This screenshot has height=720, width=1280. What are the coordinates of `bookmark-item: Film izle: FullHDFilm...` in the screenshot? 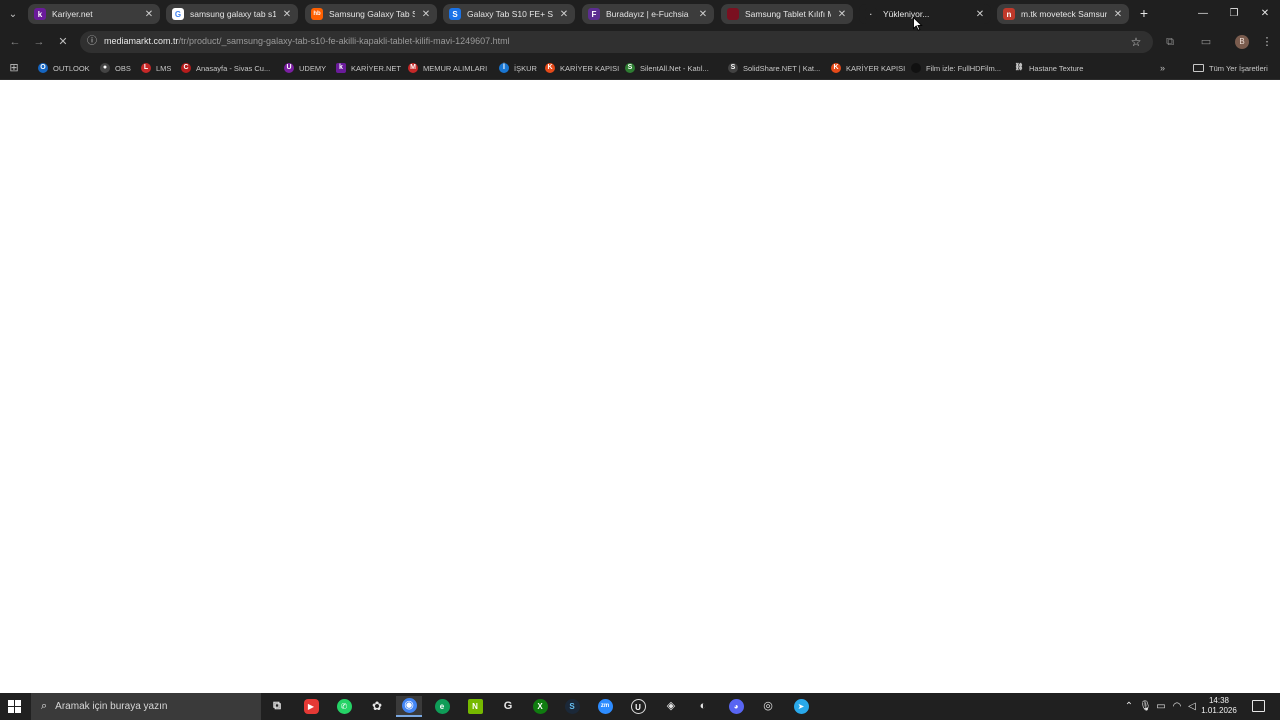 It's located at (956, 68).